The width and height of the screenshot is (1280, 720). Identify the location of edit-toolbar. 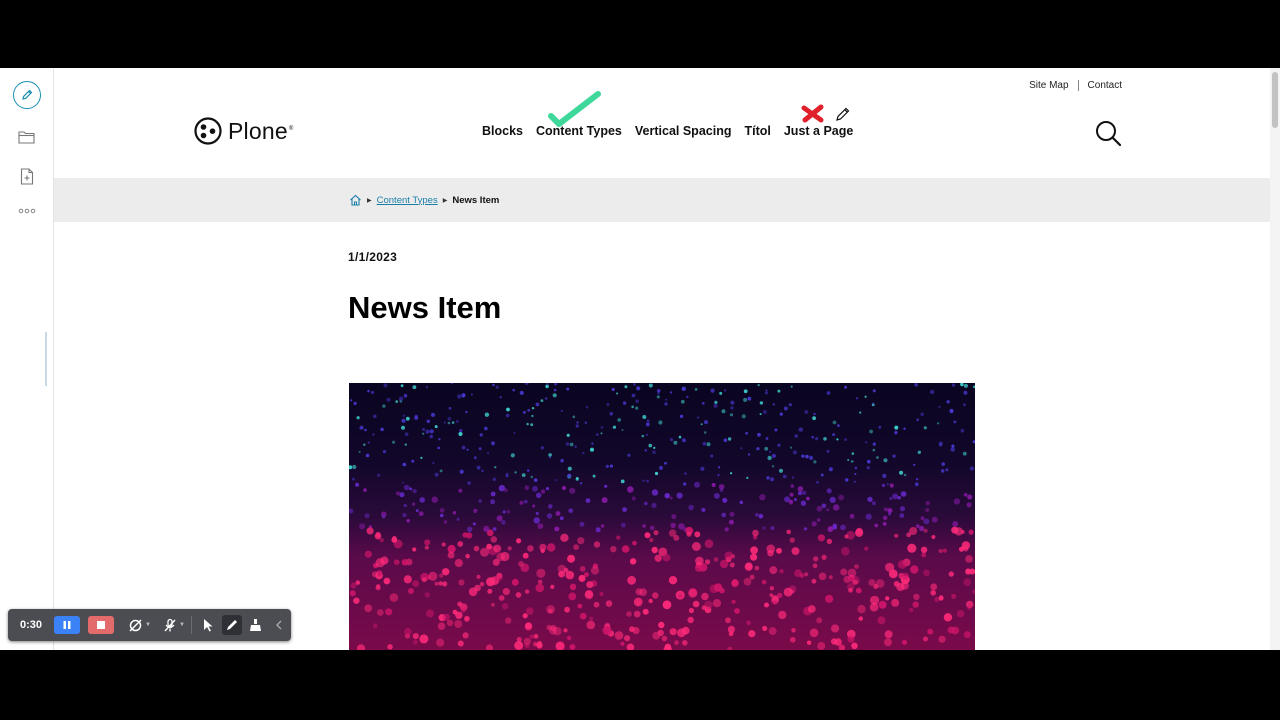
(27, 359).